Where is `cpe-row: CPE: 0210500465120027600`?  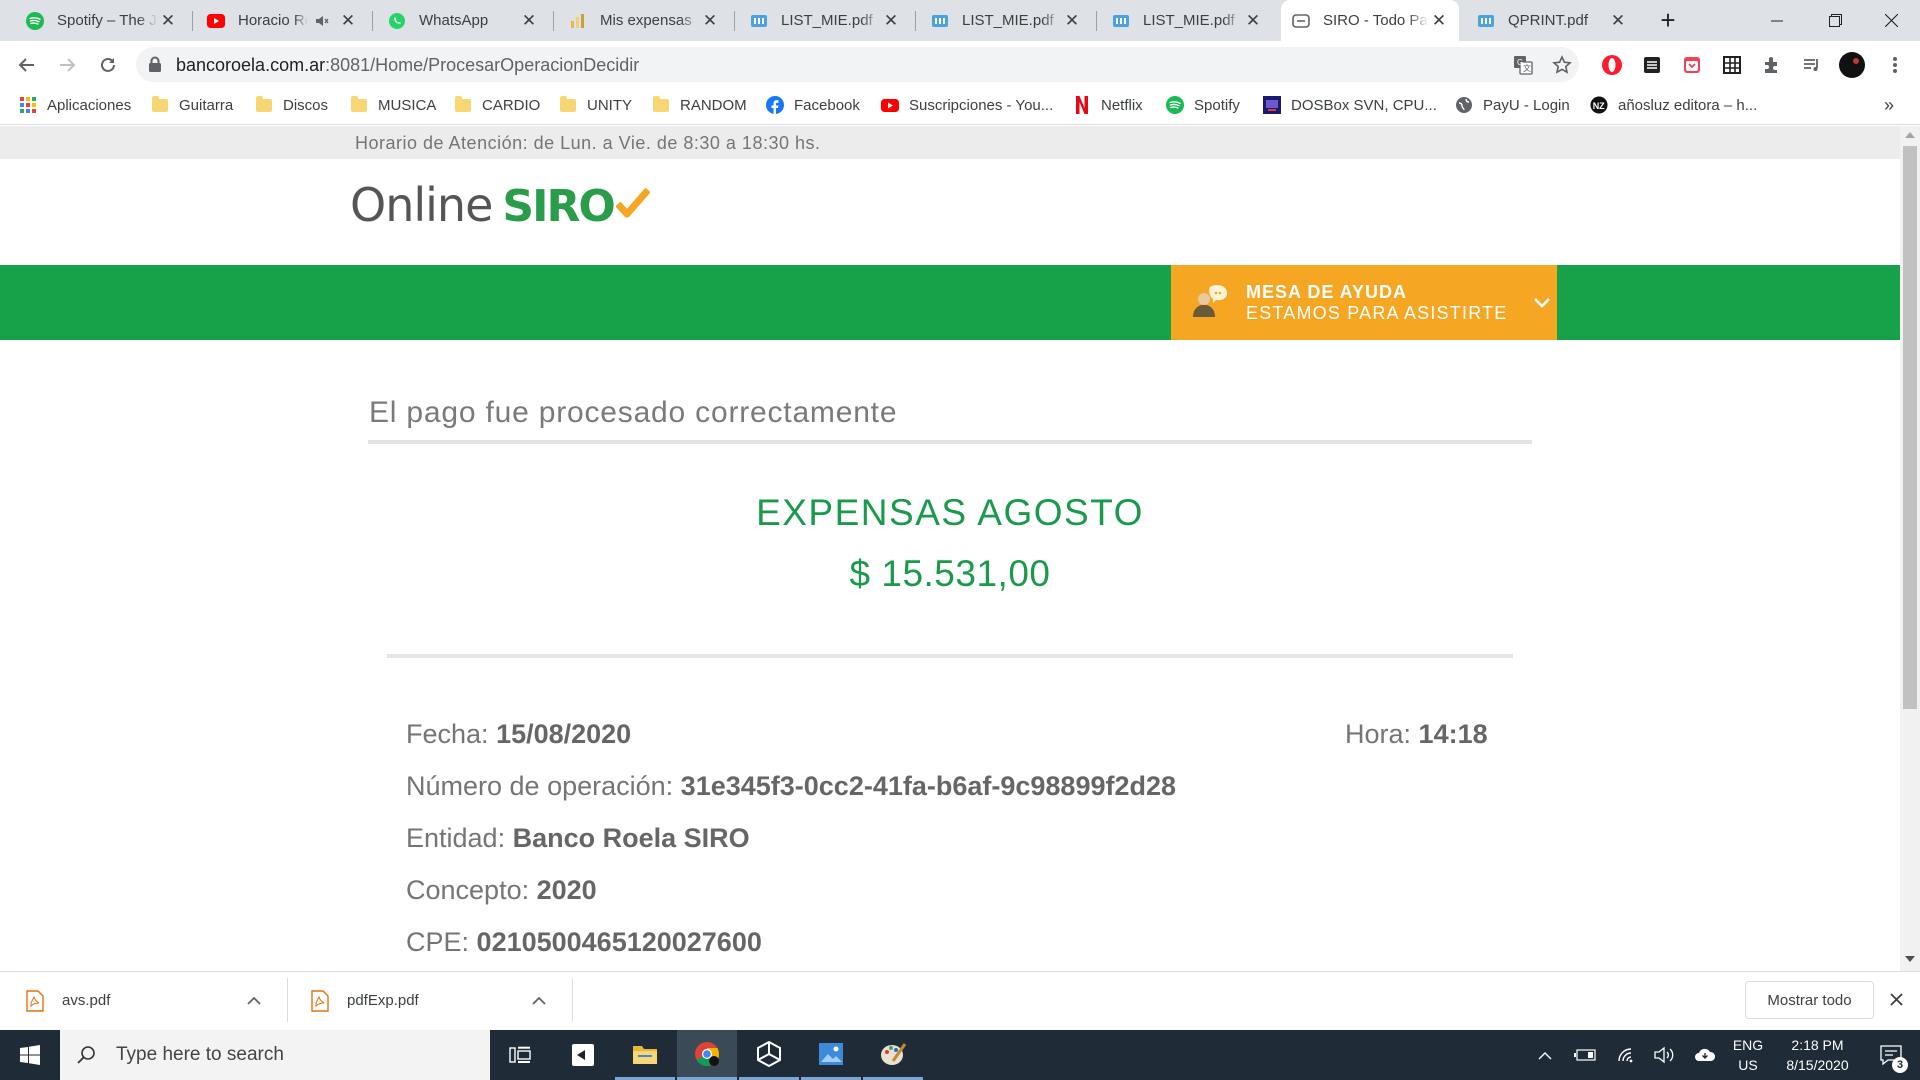
cpe-row: CPE: 0210500465120027600 is located at coordinates (584, 942).